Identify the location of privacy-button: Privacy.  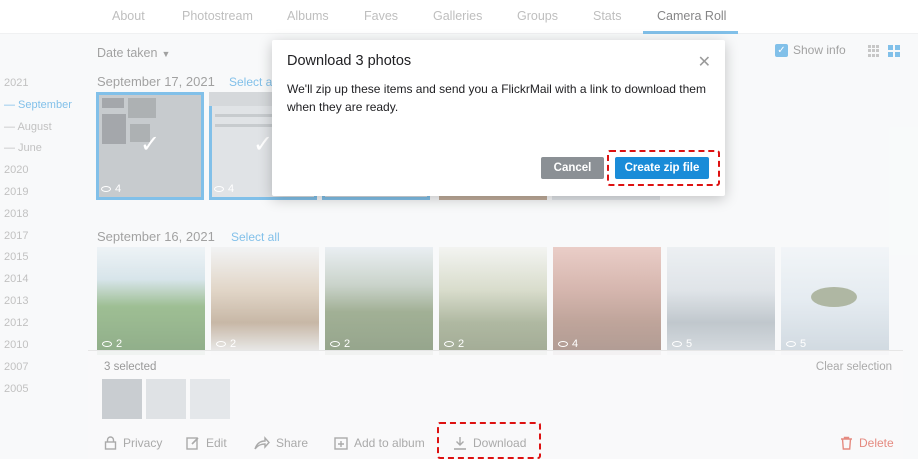
(133, 443).